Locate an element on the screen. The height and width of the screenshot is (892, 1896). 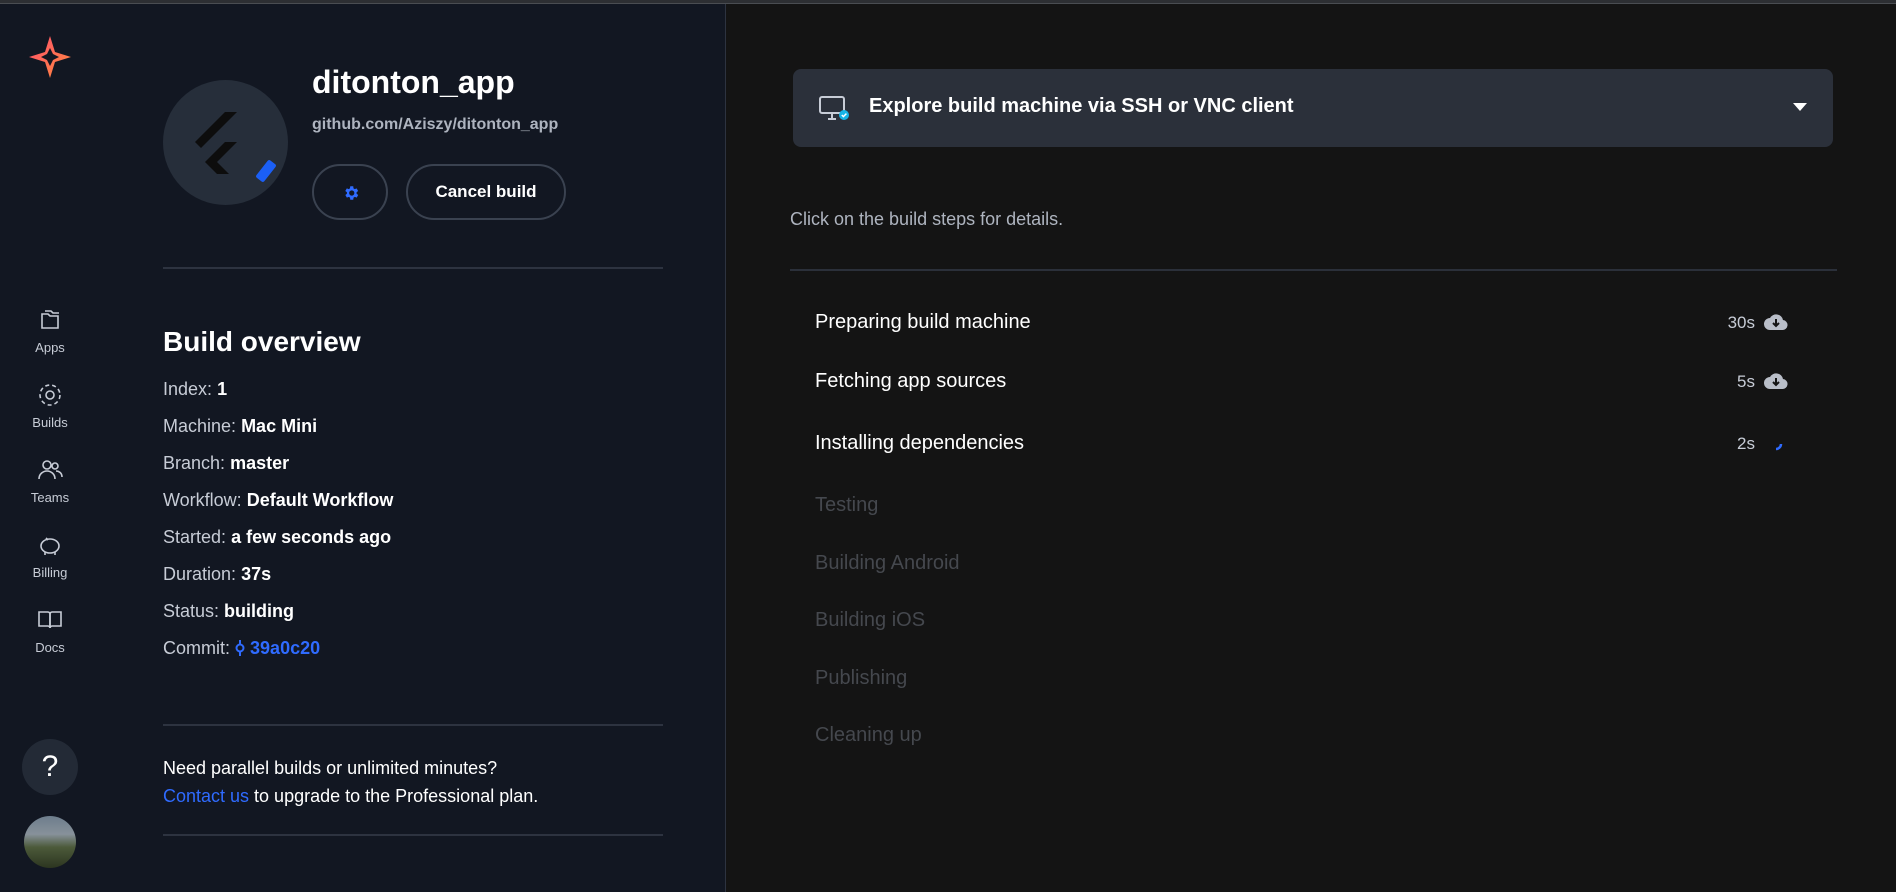
sidebar-item-billing: Billing is located at coordinates (50, 562).